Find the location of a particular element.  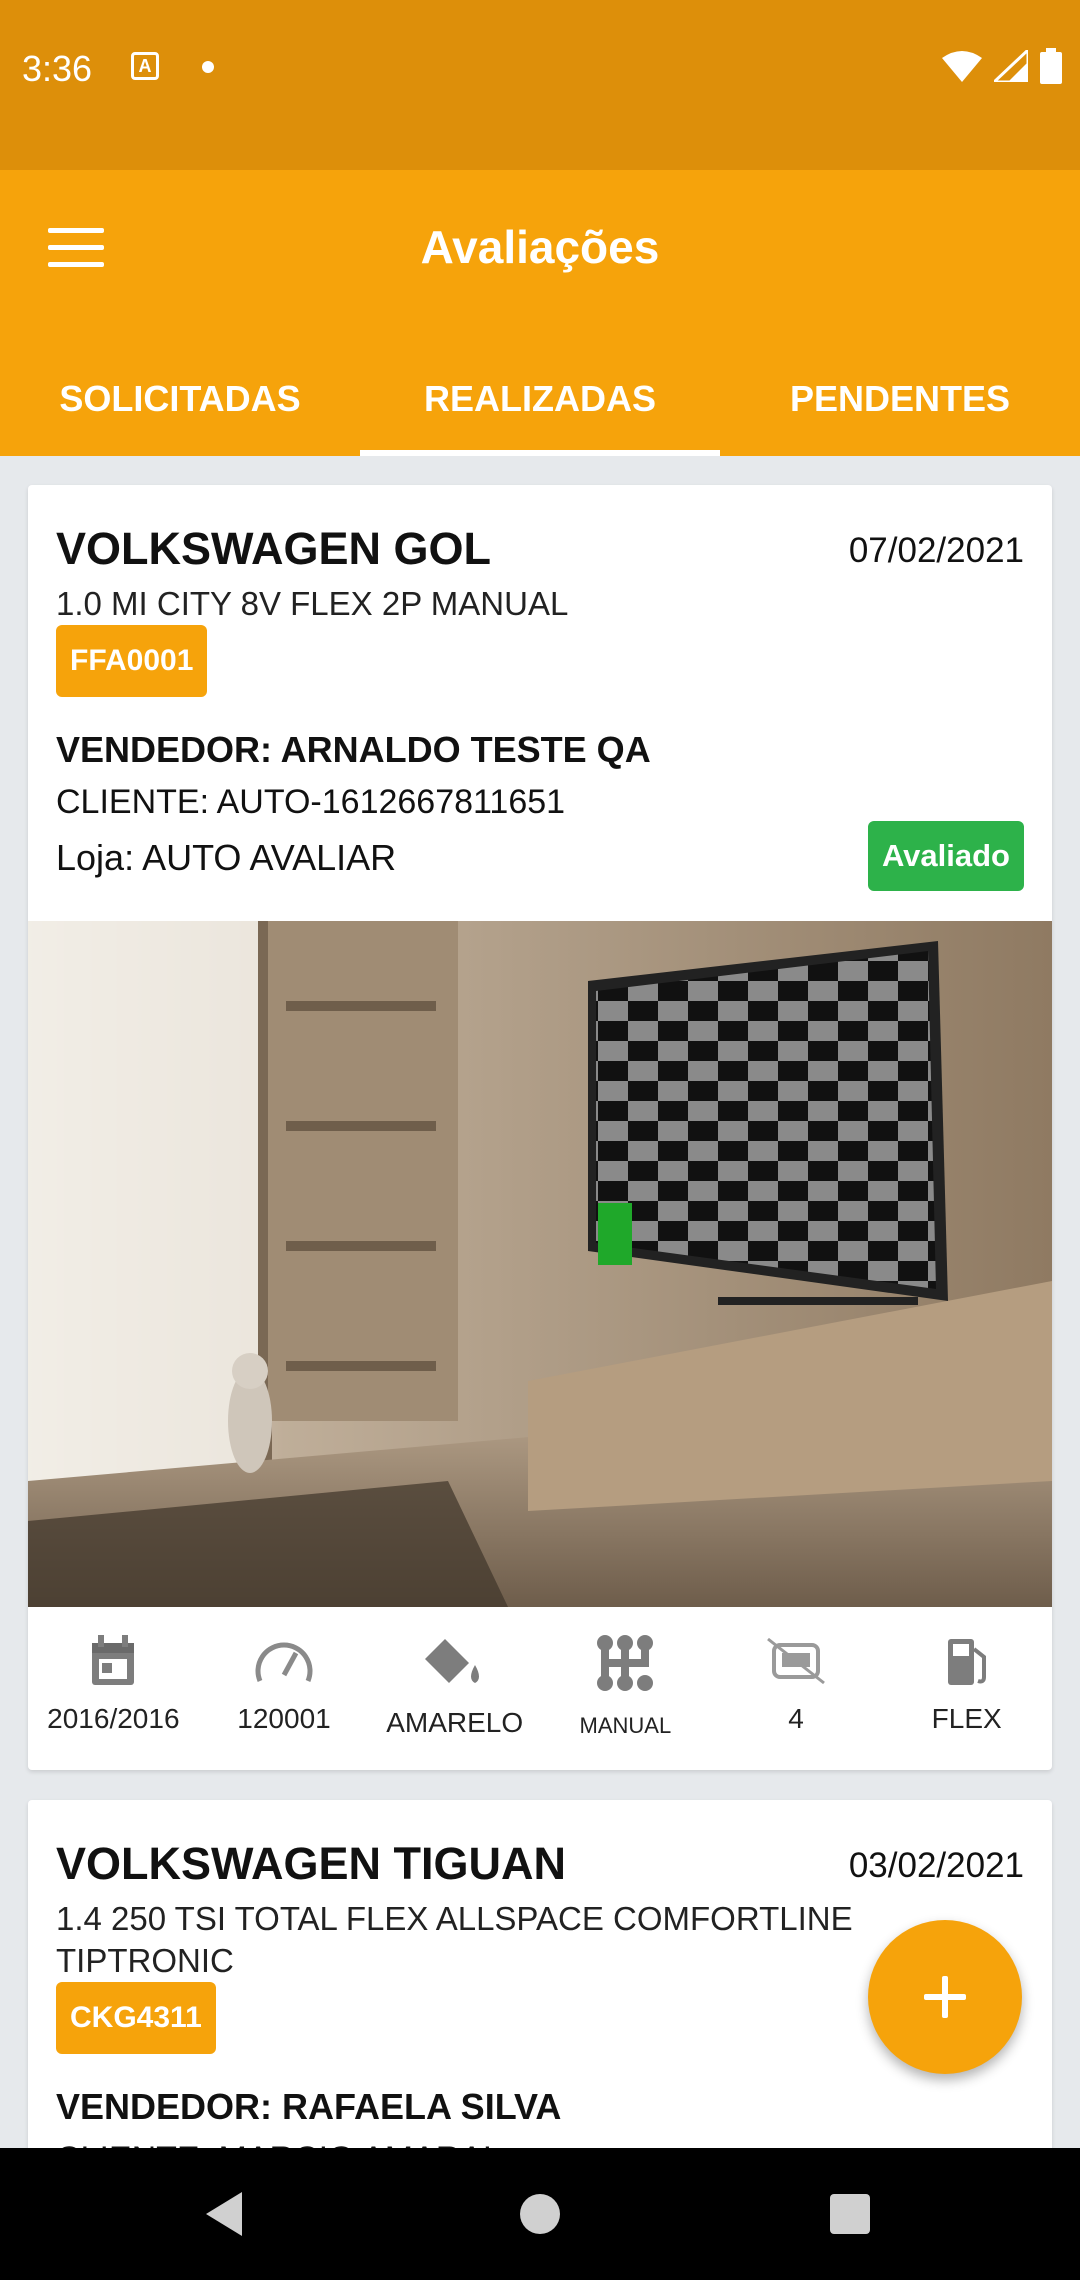

plate-badge: CKG4311 is located at coordinates (136, 2018).